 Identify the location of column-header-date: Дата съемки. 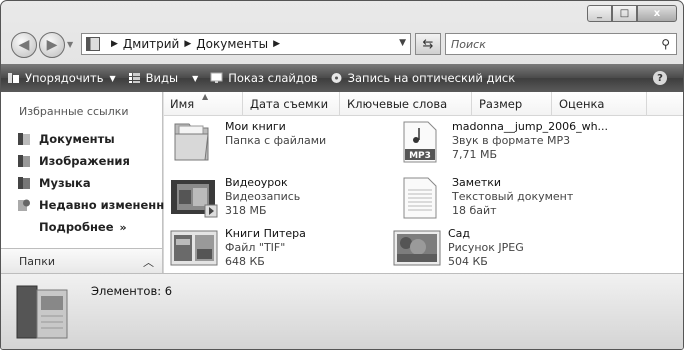
(292, 104).